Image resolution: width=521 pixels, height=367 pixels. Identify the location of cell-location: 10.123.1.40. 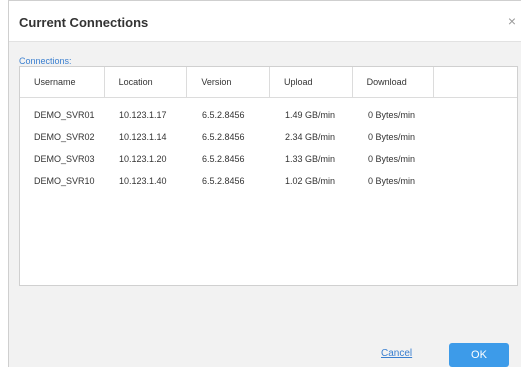
(143, 181).